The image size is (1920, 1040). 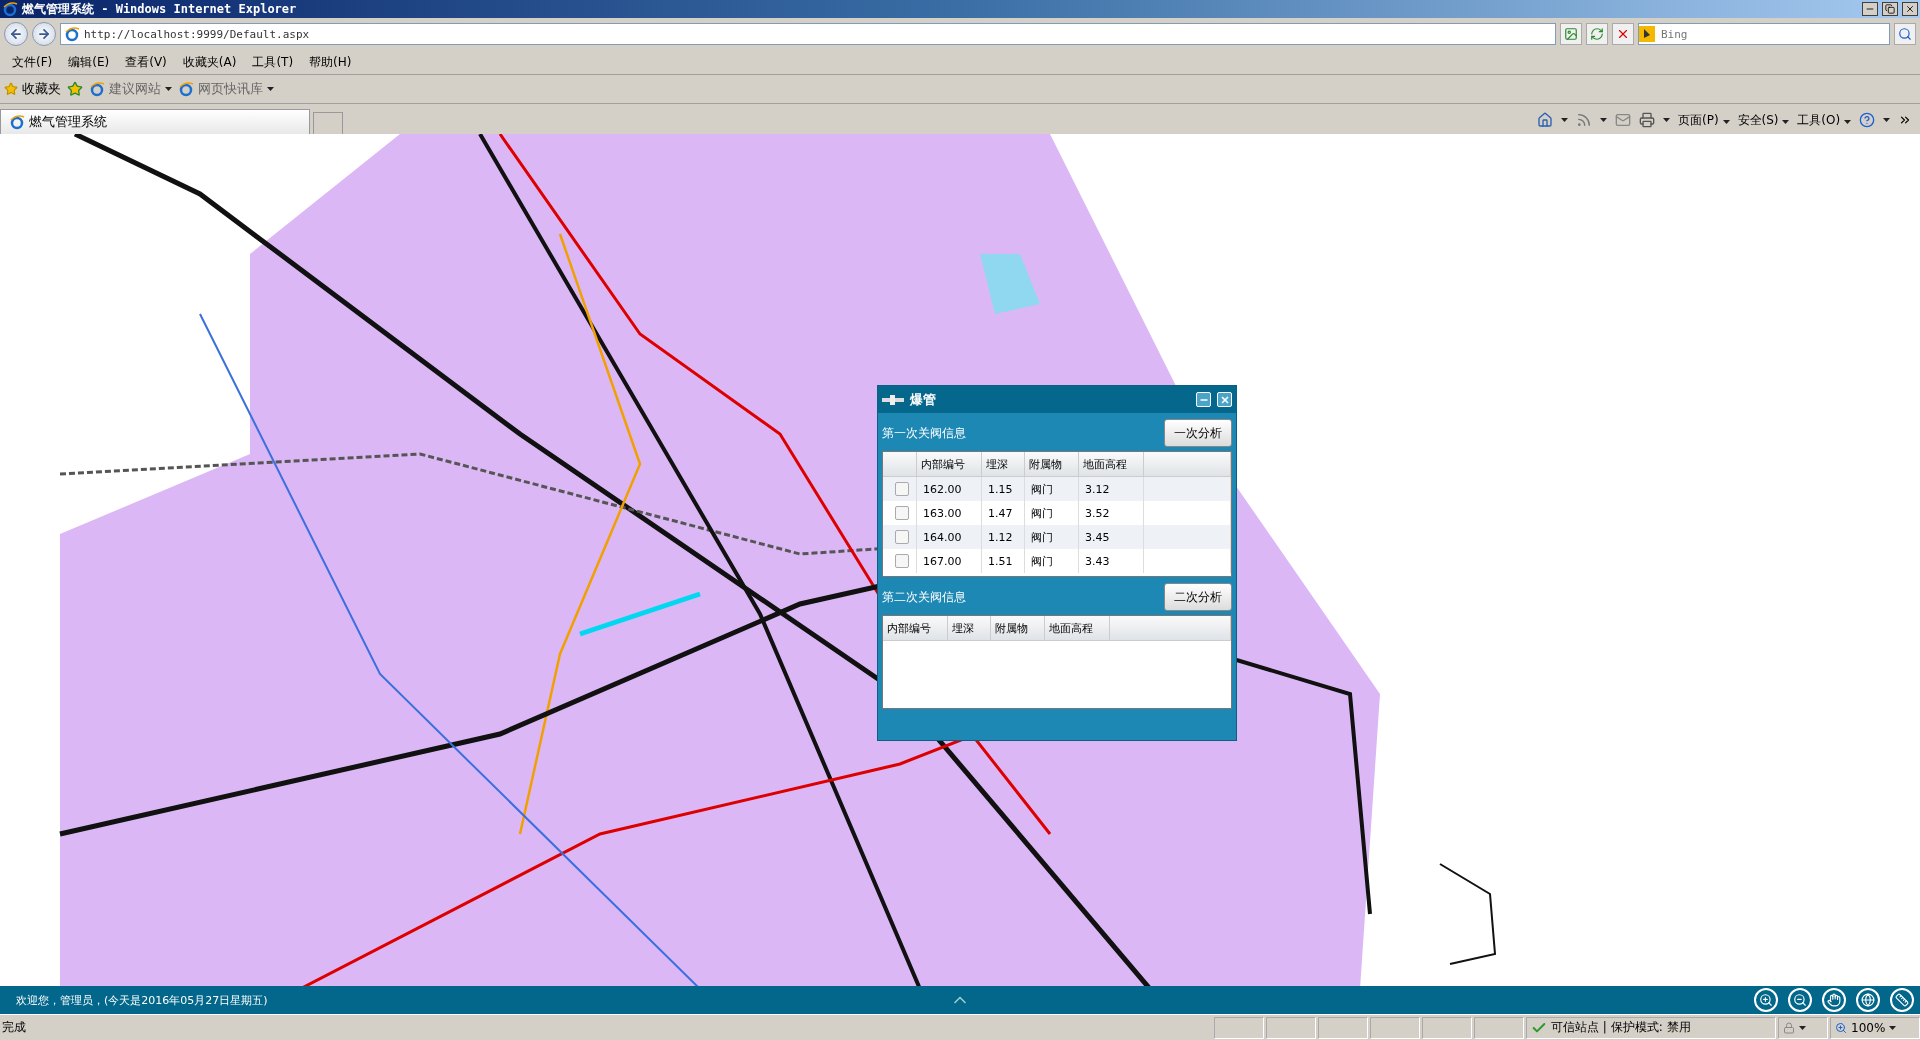 I want to click on image-icon, so click(x=1571, y=34).